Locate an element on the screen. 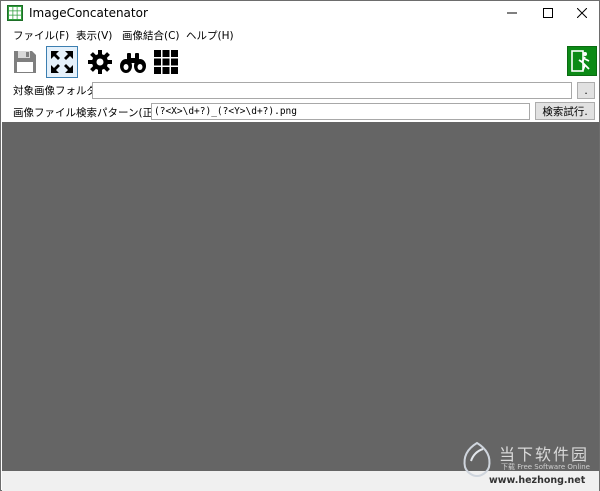  exit-button is located at coordinates (582, 61).